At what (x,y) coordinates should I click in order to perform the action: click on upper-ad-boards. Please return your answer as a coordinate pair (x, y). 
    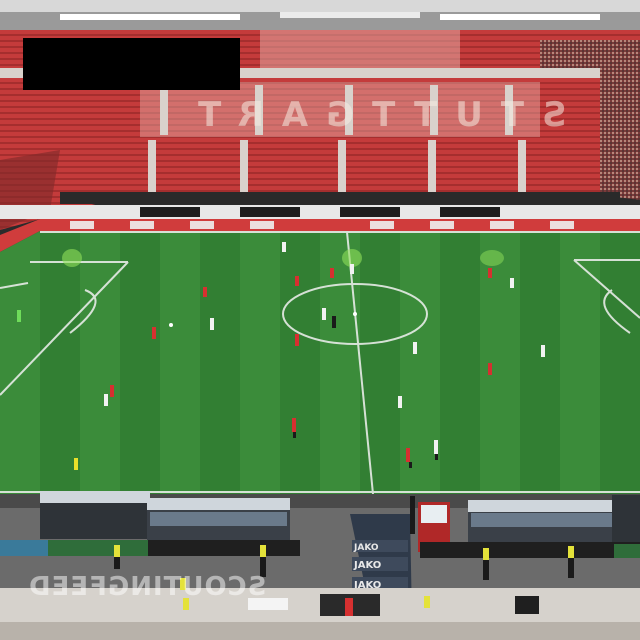
    Looking at the image, I should click on (340, 198).